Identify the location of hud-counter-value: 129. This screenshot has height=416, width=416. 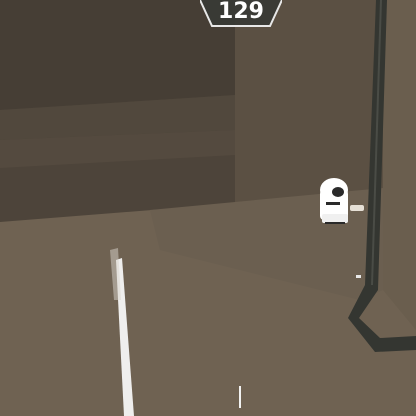
(241, 12).